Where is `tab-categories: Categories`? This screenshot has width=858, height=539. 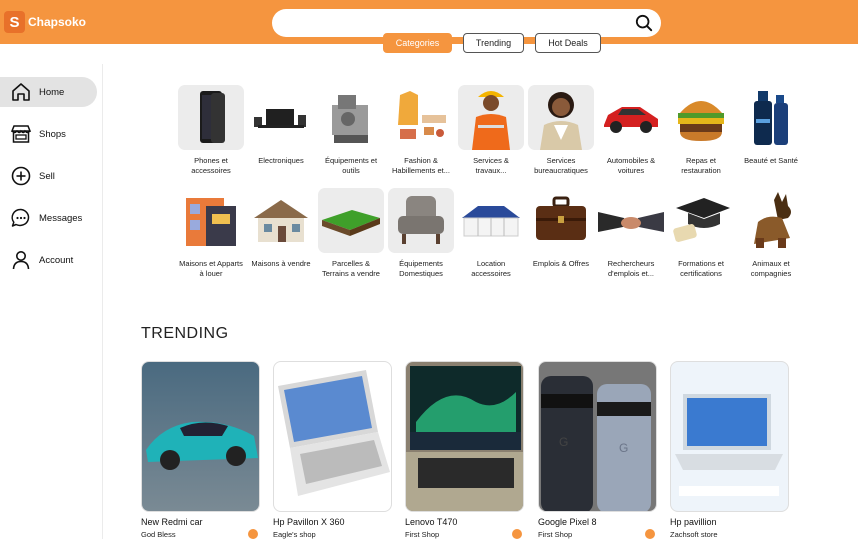 tab-categories: Categories is located at coordinates (417, 43).